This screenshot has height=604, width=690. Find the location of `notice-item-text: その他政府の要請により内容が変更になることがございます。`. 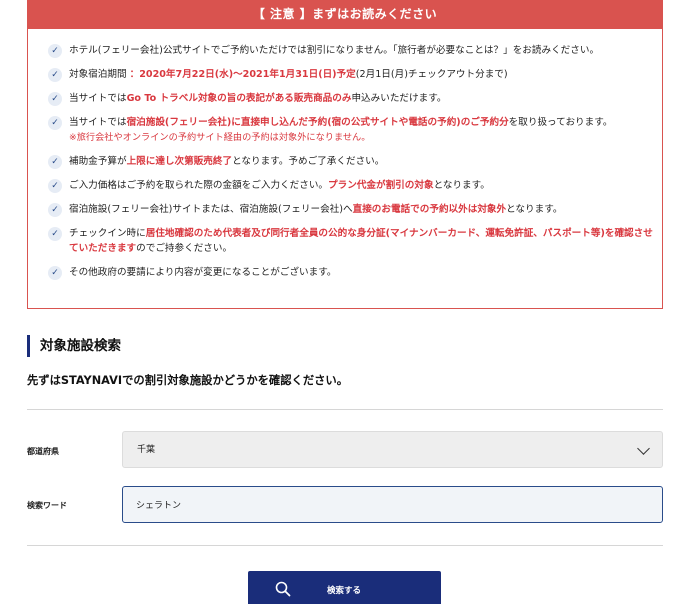

notice-item-text: その他政府の要請により内容が変更になることがございます。 is located at coordinates (202, 272).